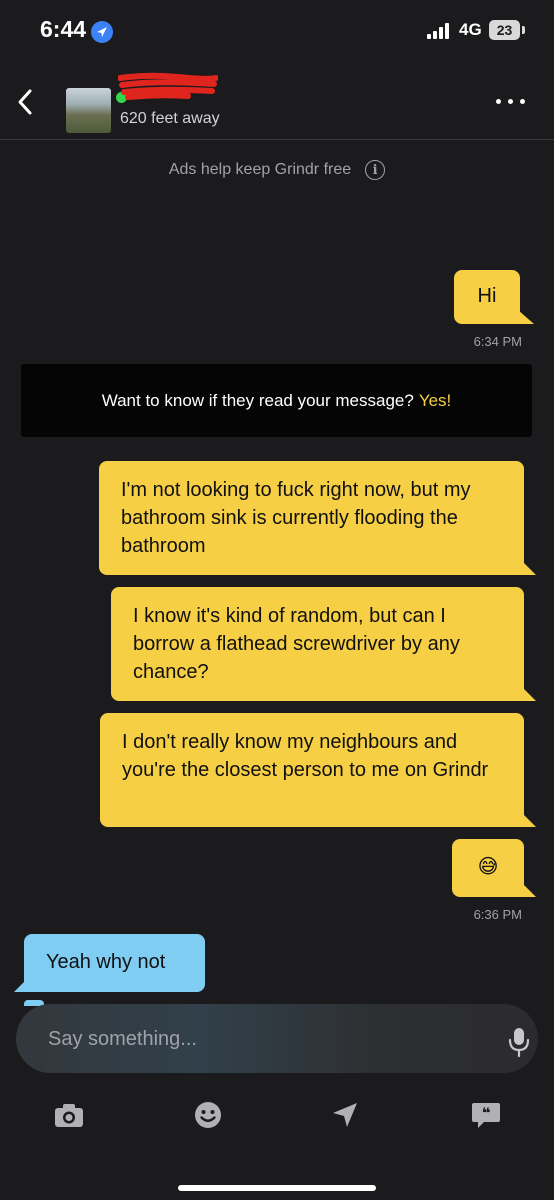  I want to click on cellular-signal-icon, so click(440, 31).